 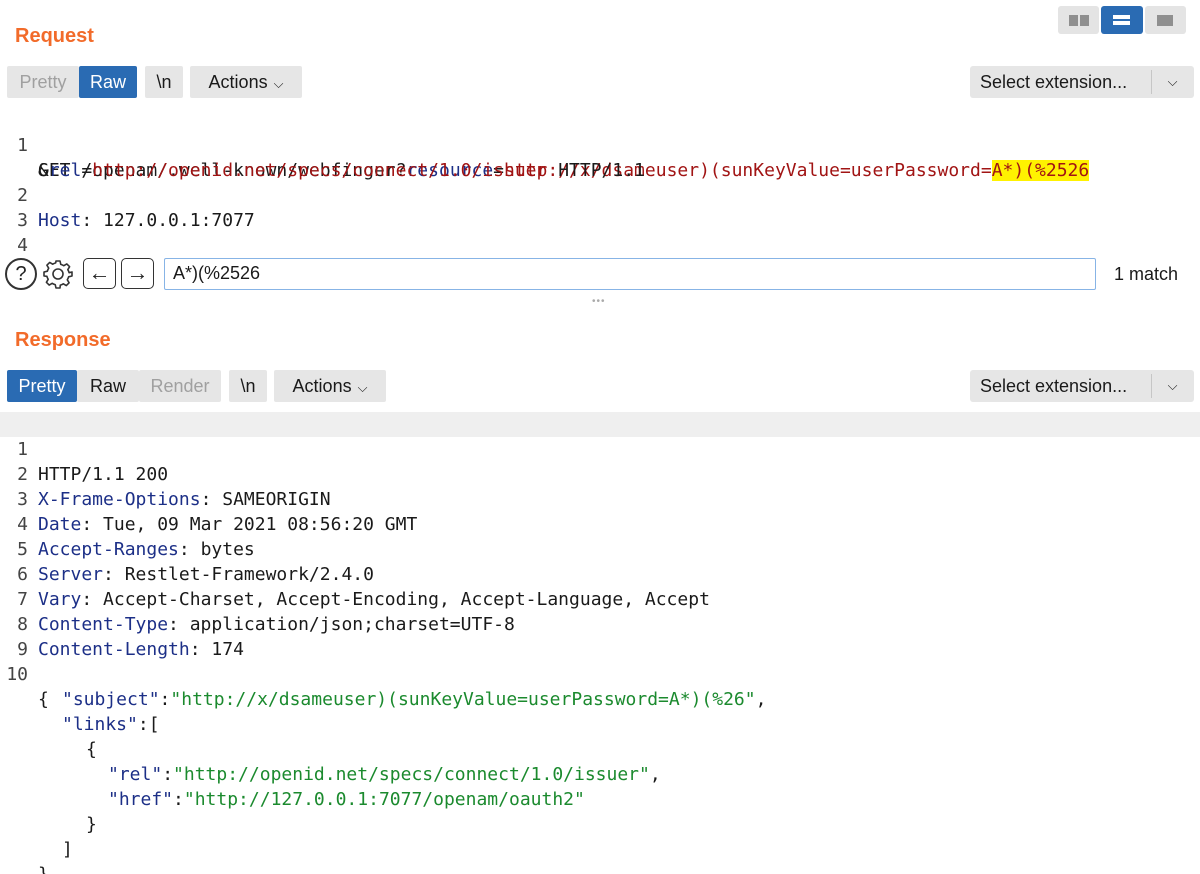 I want to click on request-actions-button: Actions ⌵, so click(x=246, y=82).